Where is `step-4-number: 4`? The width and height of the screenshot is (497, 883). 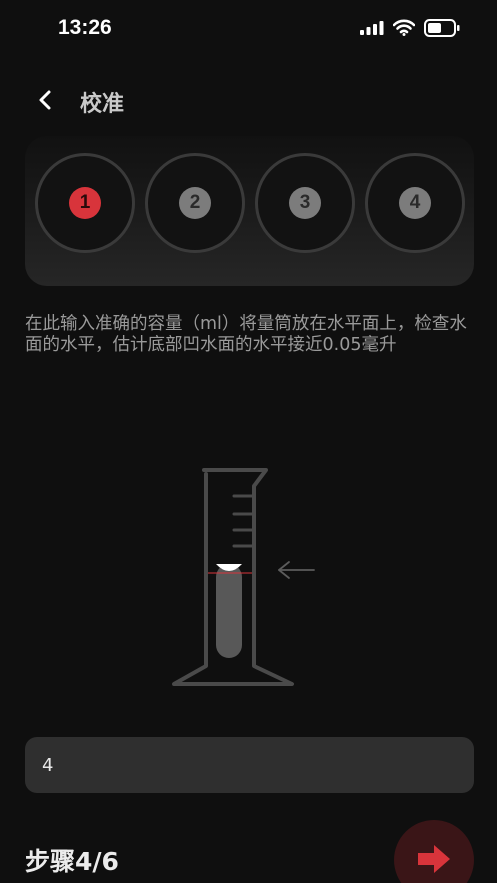
step-4-number: 4 is located at coordinates (415, 203).